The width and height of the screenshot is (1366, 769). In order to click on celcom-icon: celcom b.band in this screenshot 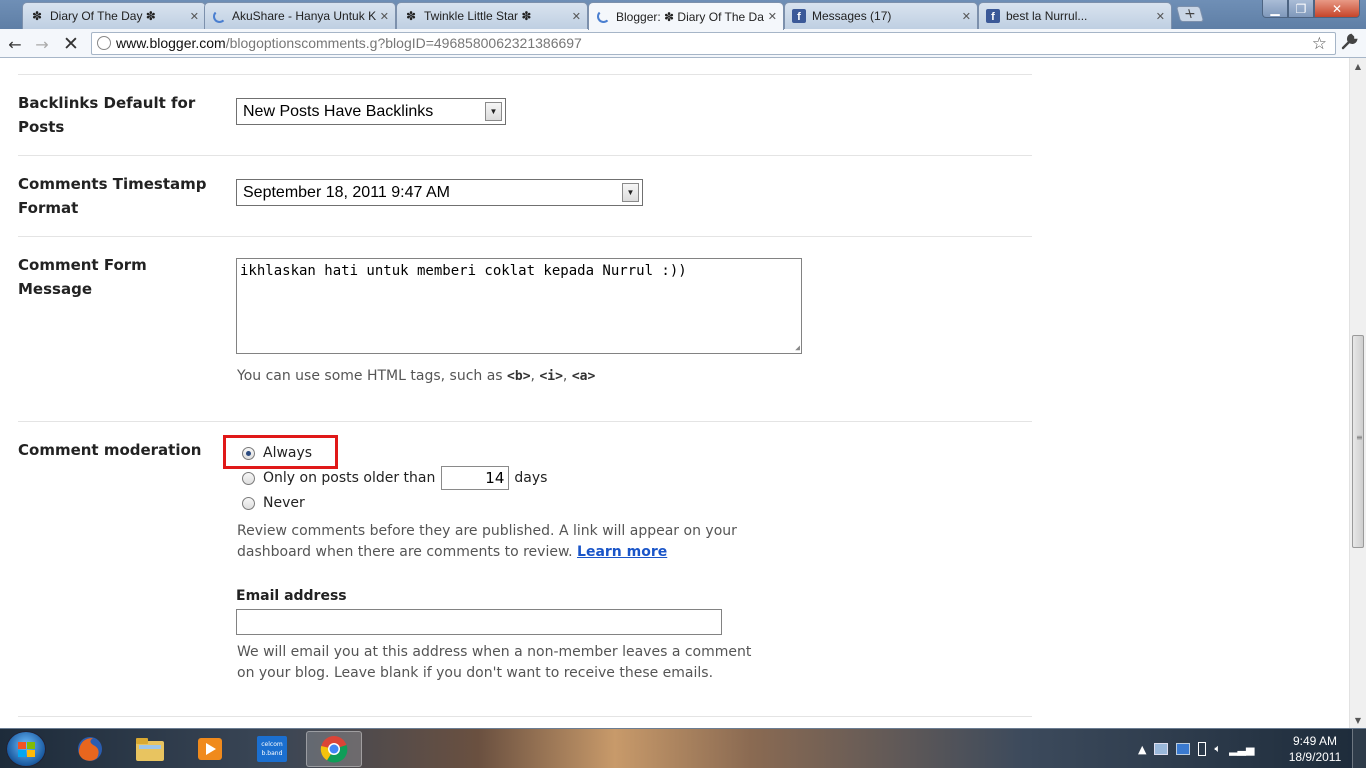, I will do `click(272, 749)`.